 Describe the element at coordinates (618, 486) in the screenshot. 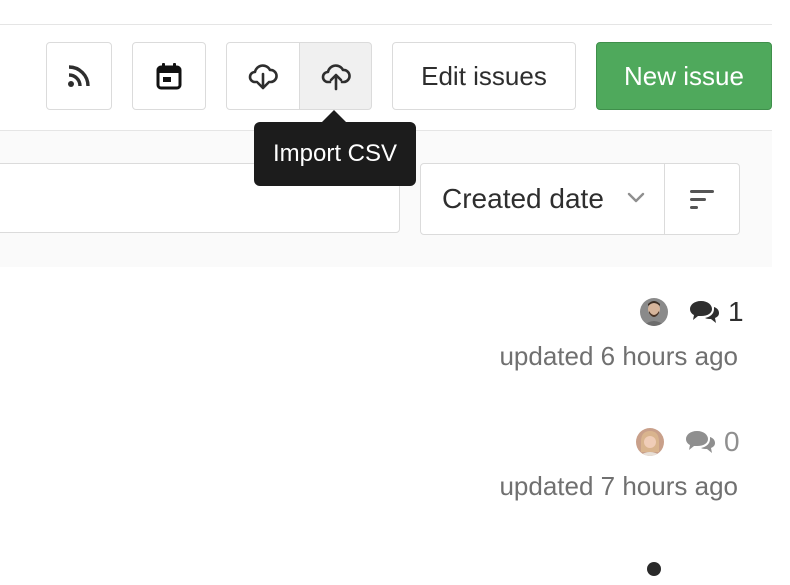

I see `issue-updated-time: updated 7 hours ago` at that location.